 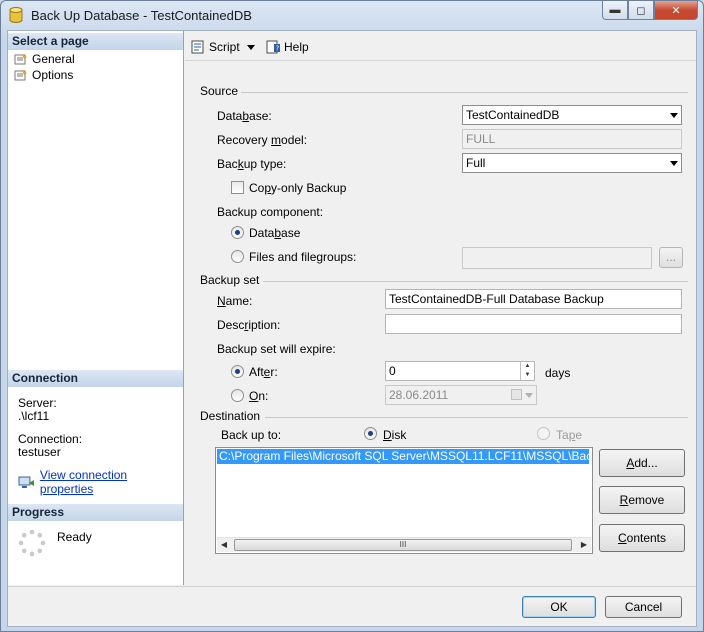 What do you see at coordinates (50, 439) in the screenshot?
I see `connection-label: Connection:` at bounding box center [50, 439].